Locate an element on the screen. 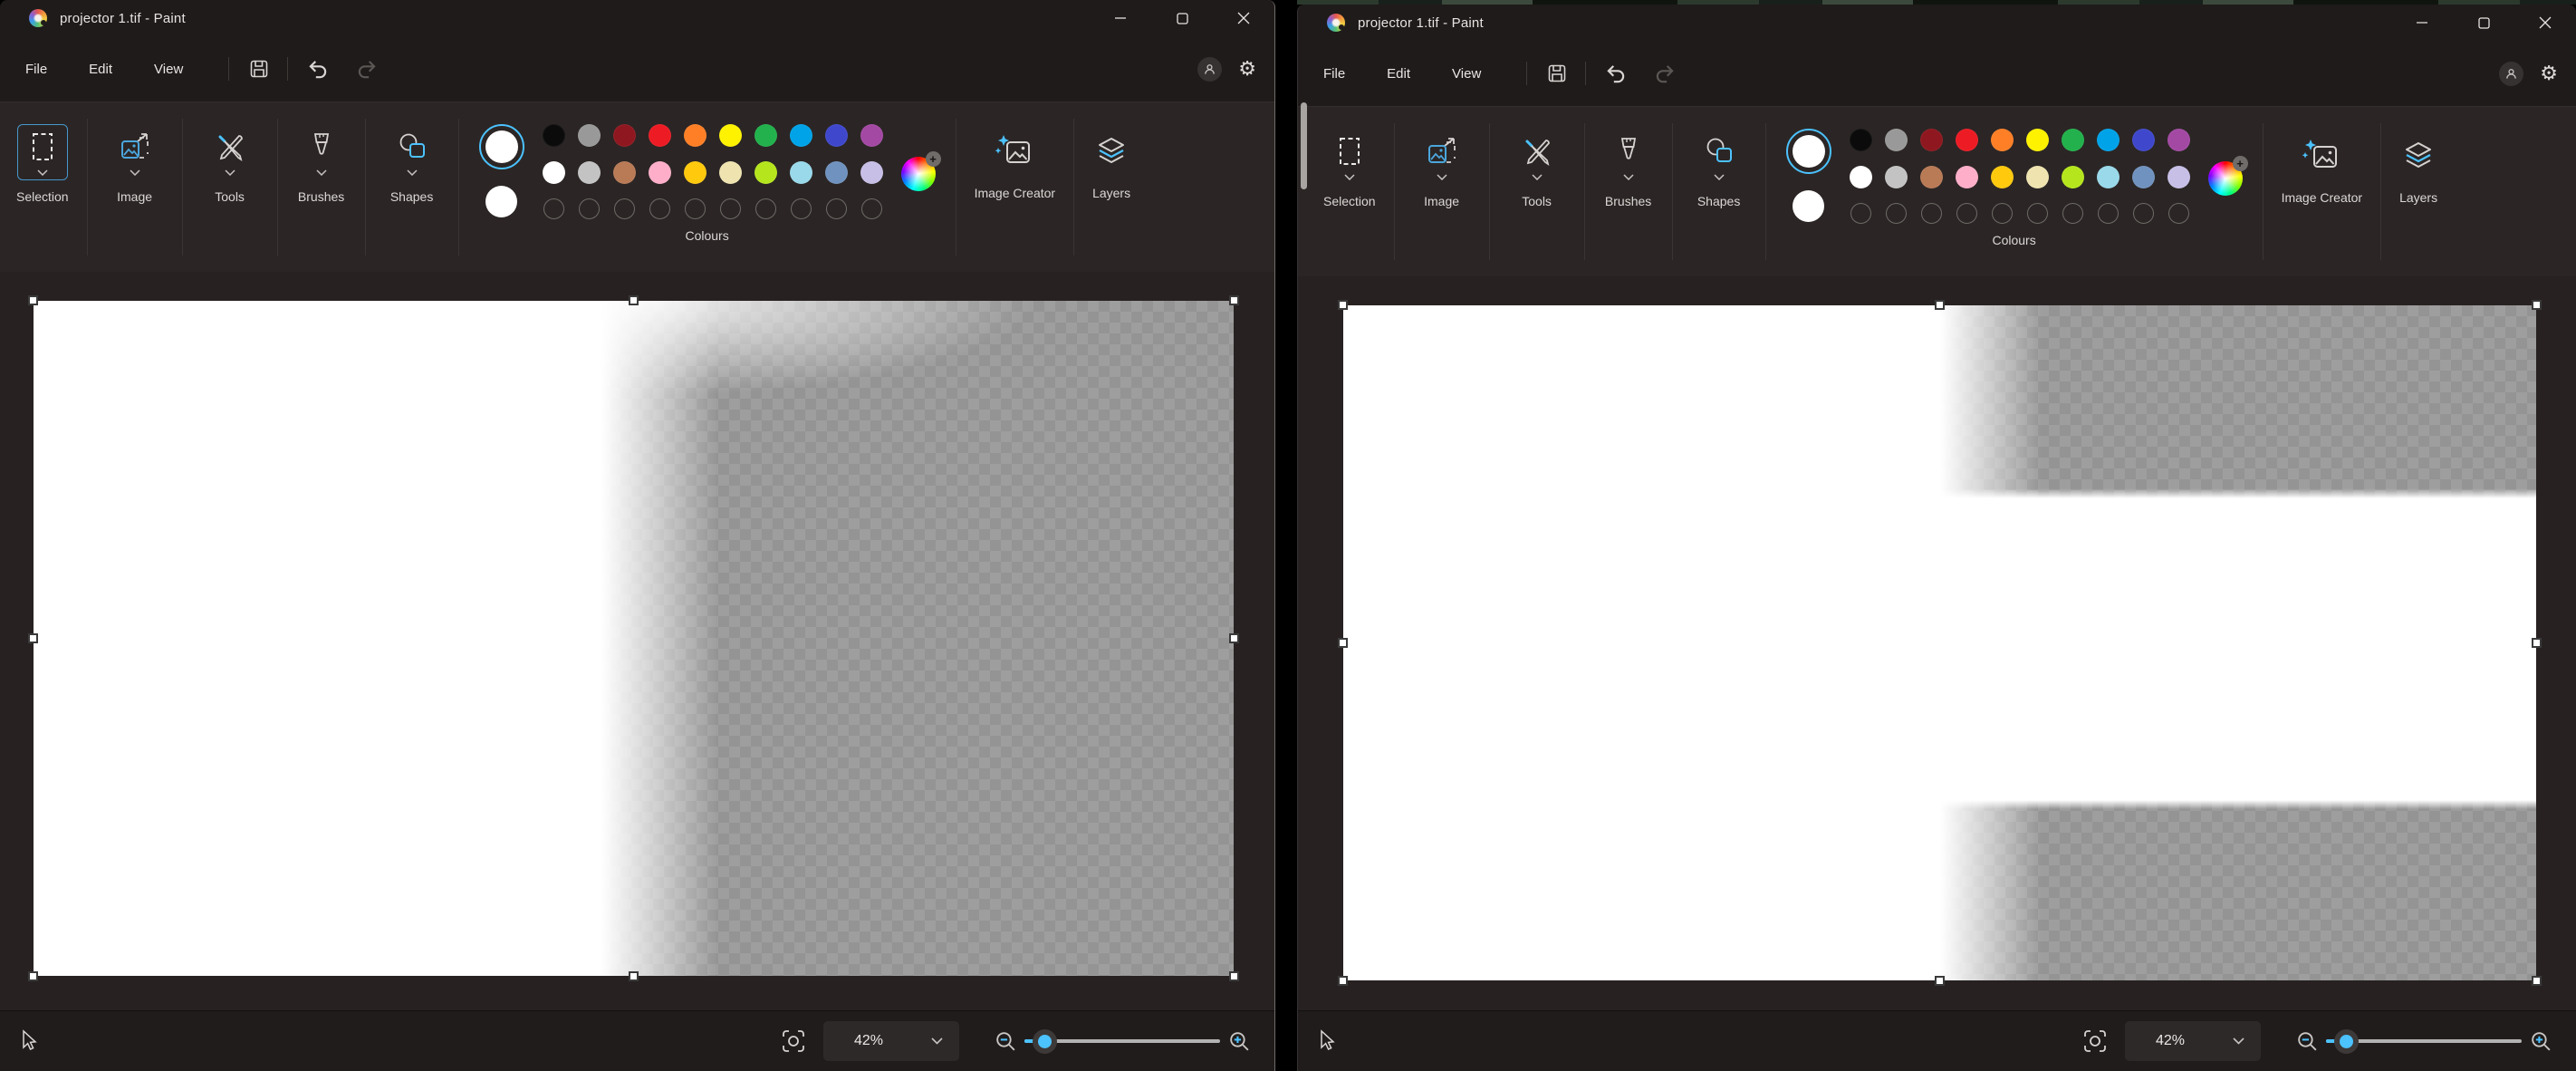  maximize-button is located at coordinates (1182, 18).